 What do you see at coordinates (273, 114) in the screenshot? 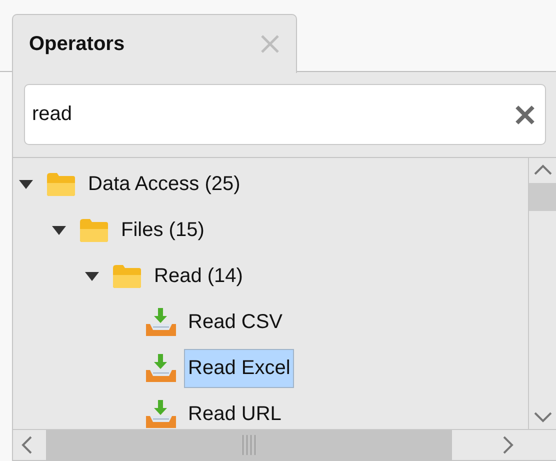
I see `search-input: read` at bounding box center [273, 114].